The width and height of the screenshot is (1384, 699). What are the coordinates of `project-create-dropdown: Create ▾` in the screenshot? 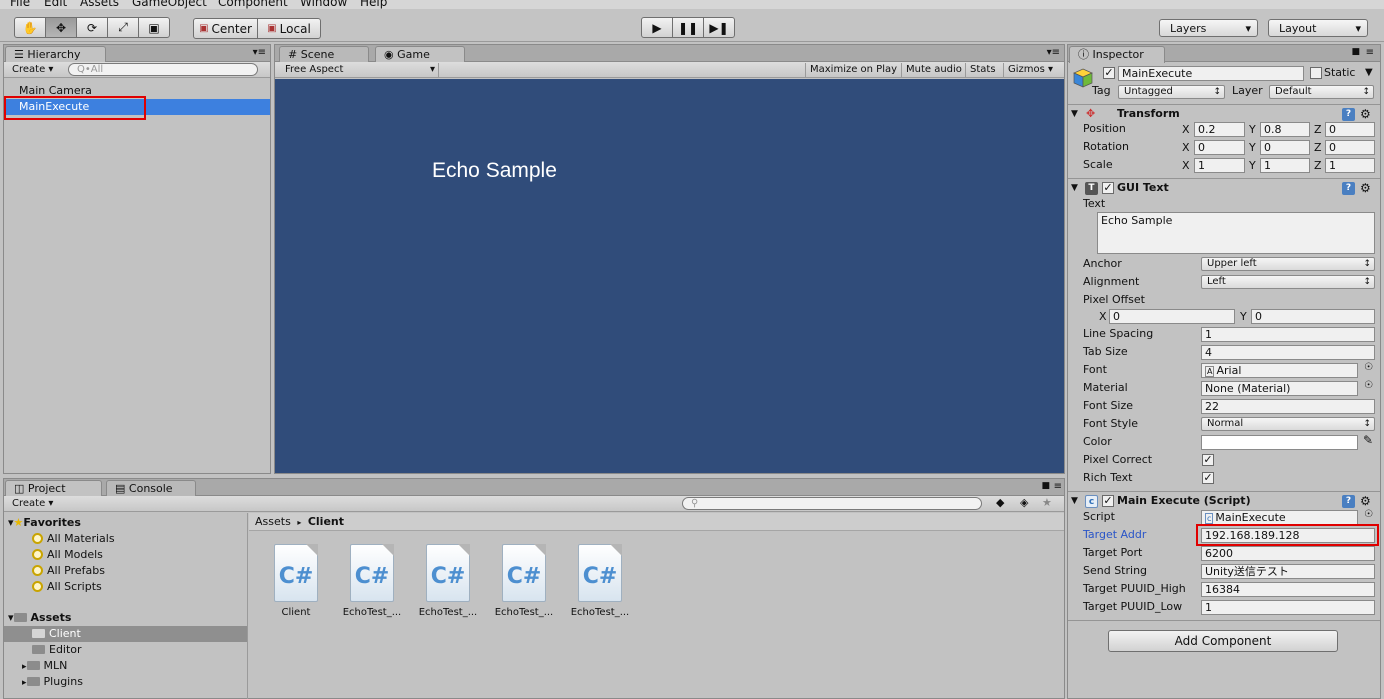 It's located at (32, 504).